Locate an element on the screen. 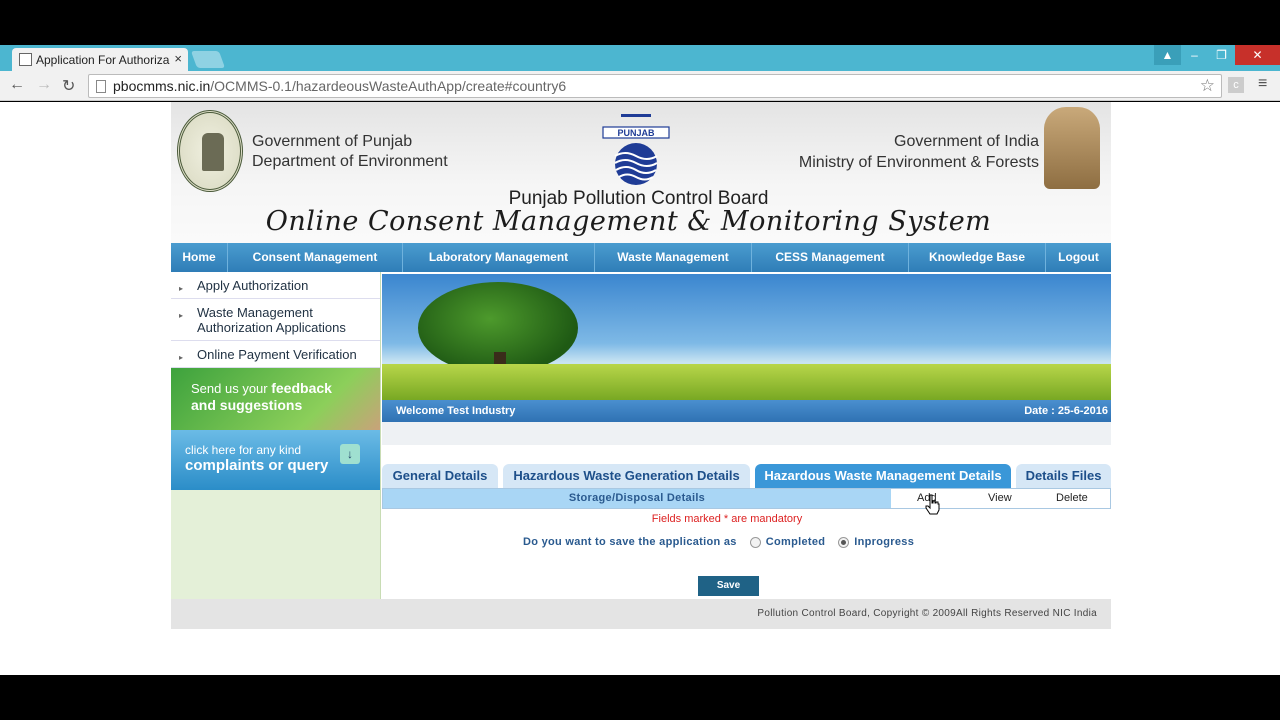 The height and width of the screenshot is (720, 1280). url-host: pbocmms.nic.in is located at coordinates (162, 86).